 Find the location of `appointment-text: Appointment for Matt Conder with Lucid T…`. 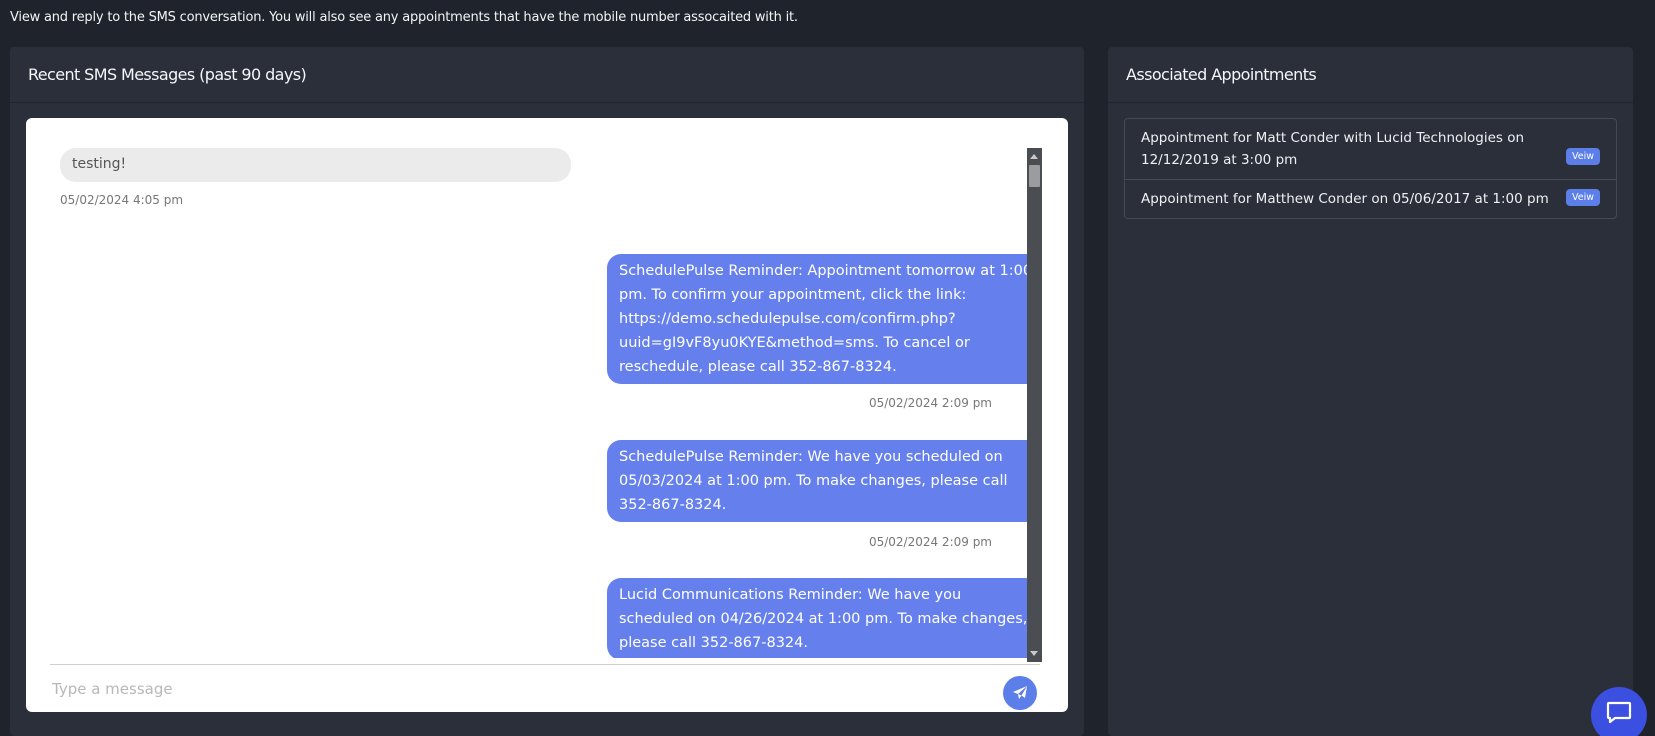

appointment-text: Appointment for Matt Conder with Lucid T… is located at coordinates (1333, 149).